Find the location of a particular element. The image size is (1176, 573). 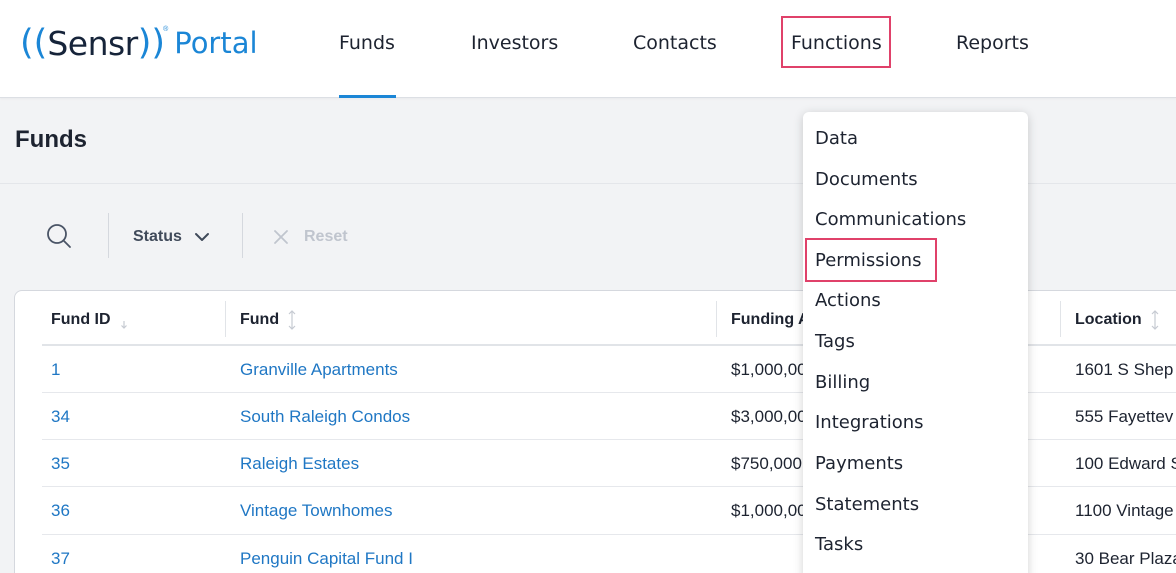

search-icon is located at coordinates (59, 236).